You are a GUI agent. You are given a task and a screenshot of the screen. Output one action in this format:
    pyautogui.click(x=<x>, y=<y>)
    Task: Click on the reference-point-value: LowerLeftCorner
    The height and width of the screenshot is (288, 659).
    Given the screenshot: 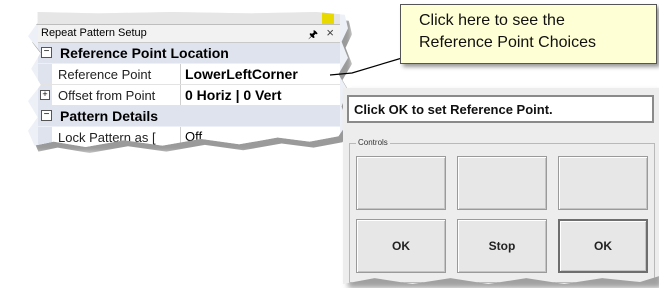 What is the action you would take?
    pyautogui.click(x=241, y=74)
    